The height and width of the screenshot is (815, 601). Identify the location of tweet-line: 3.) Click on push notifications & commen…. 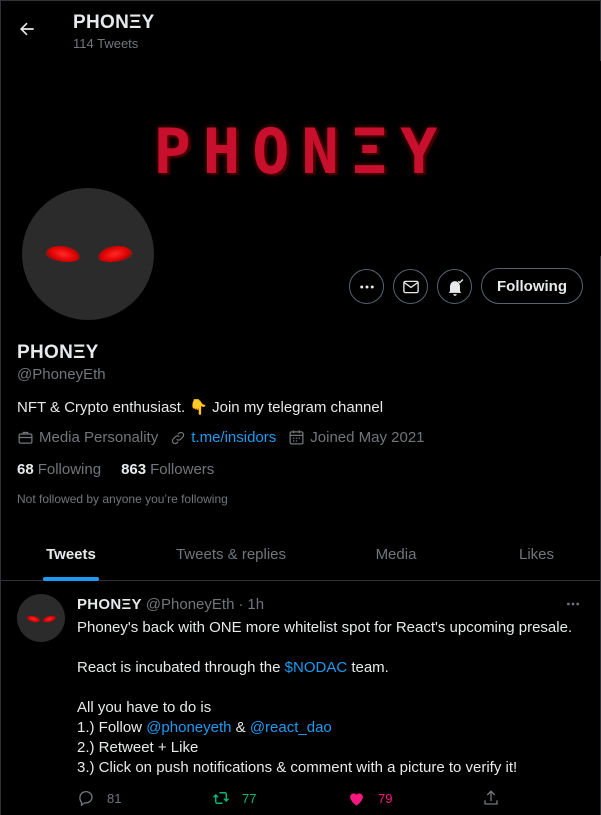
(297, 767).